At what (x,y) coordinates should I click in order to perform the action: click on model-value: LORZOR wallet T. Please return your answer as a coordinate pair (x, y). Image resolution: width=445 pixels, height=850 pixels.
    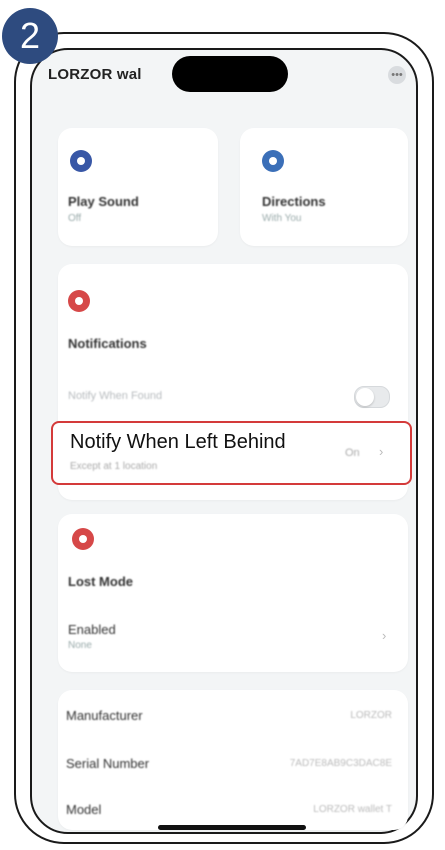
    Looking at the image, I should click on (352, 809).